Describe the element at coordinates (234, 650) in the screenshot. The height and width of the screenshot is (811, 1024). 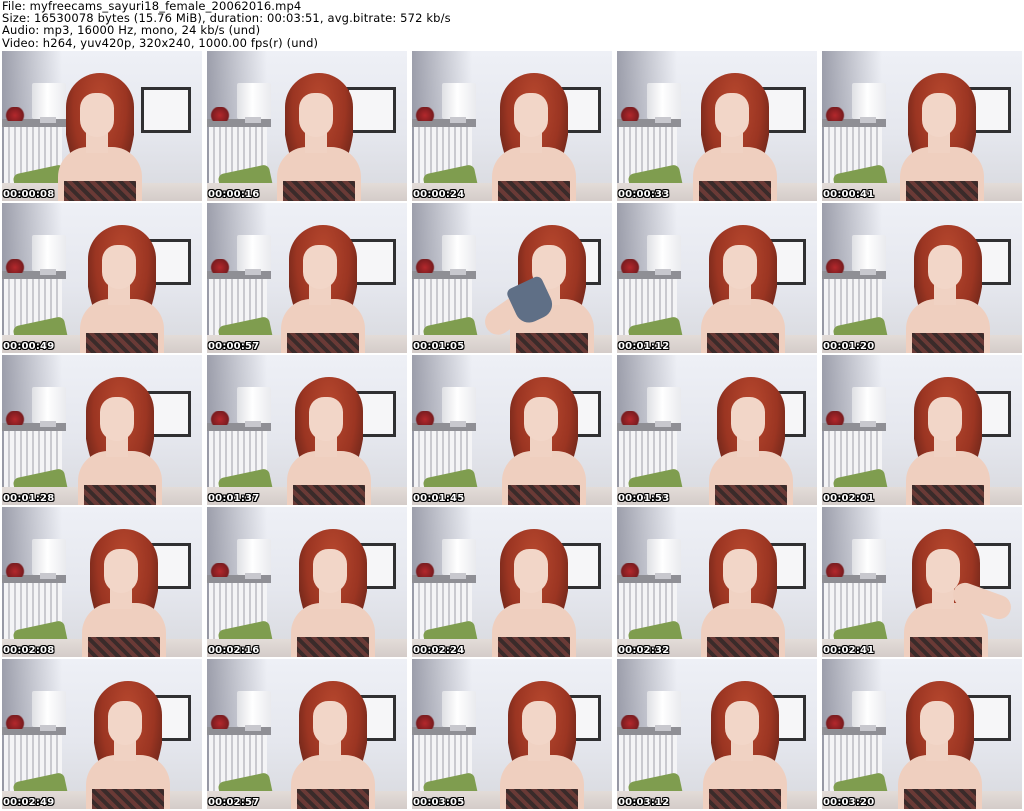
I see `timestamp-label: 00:02:16` at that location.